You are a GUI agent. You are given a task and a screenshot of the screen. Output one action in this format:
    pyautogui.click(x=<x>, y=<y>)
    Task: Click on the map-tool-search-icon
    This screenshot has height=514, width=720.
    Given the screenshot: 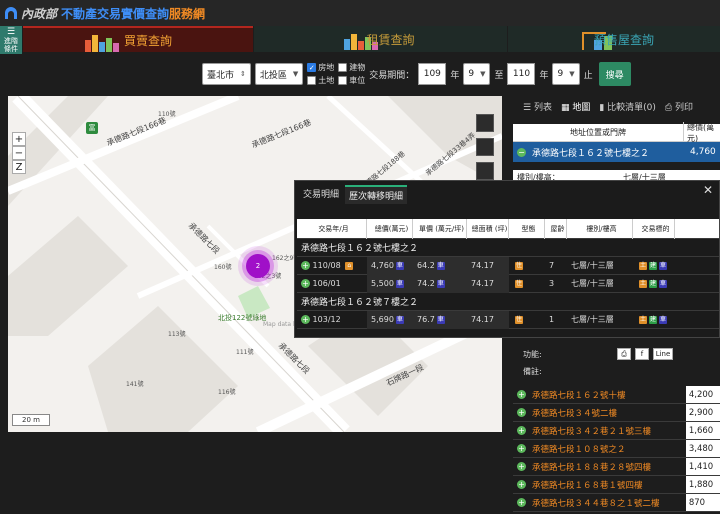 What is the action you would take?
    pyautogui.click(x=485, y=123)
    